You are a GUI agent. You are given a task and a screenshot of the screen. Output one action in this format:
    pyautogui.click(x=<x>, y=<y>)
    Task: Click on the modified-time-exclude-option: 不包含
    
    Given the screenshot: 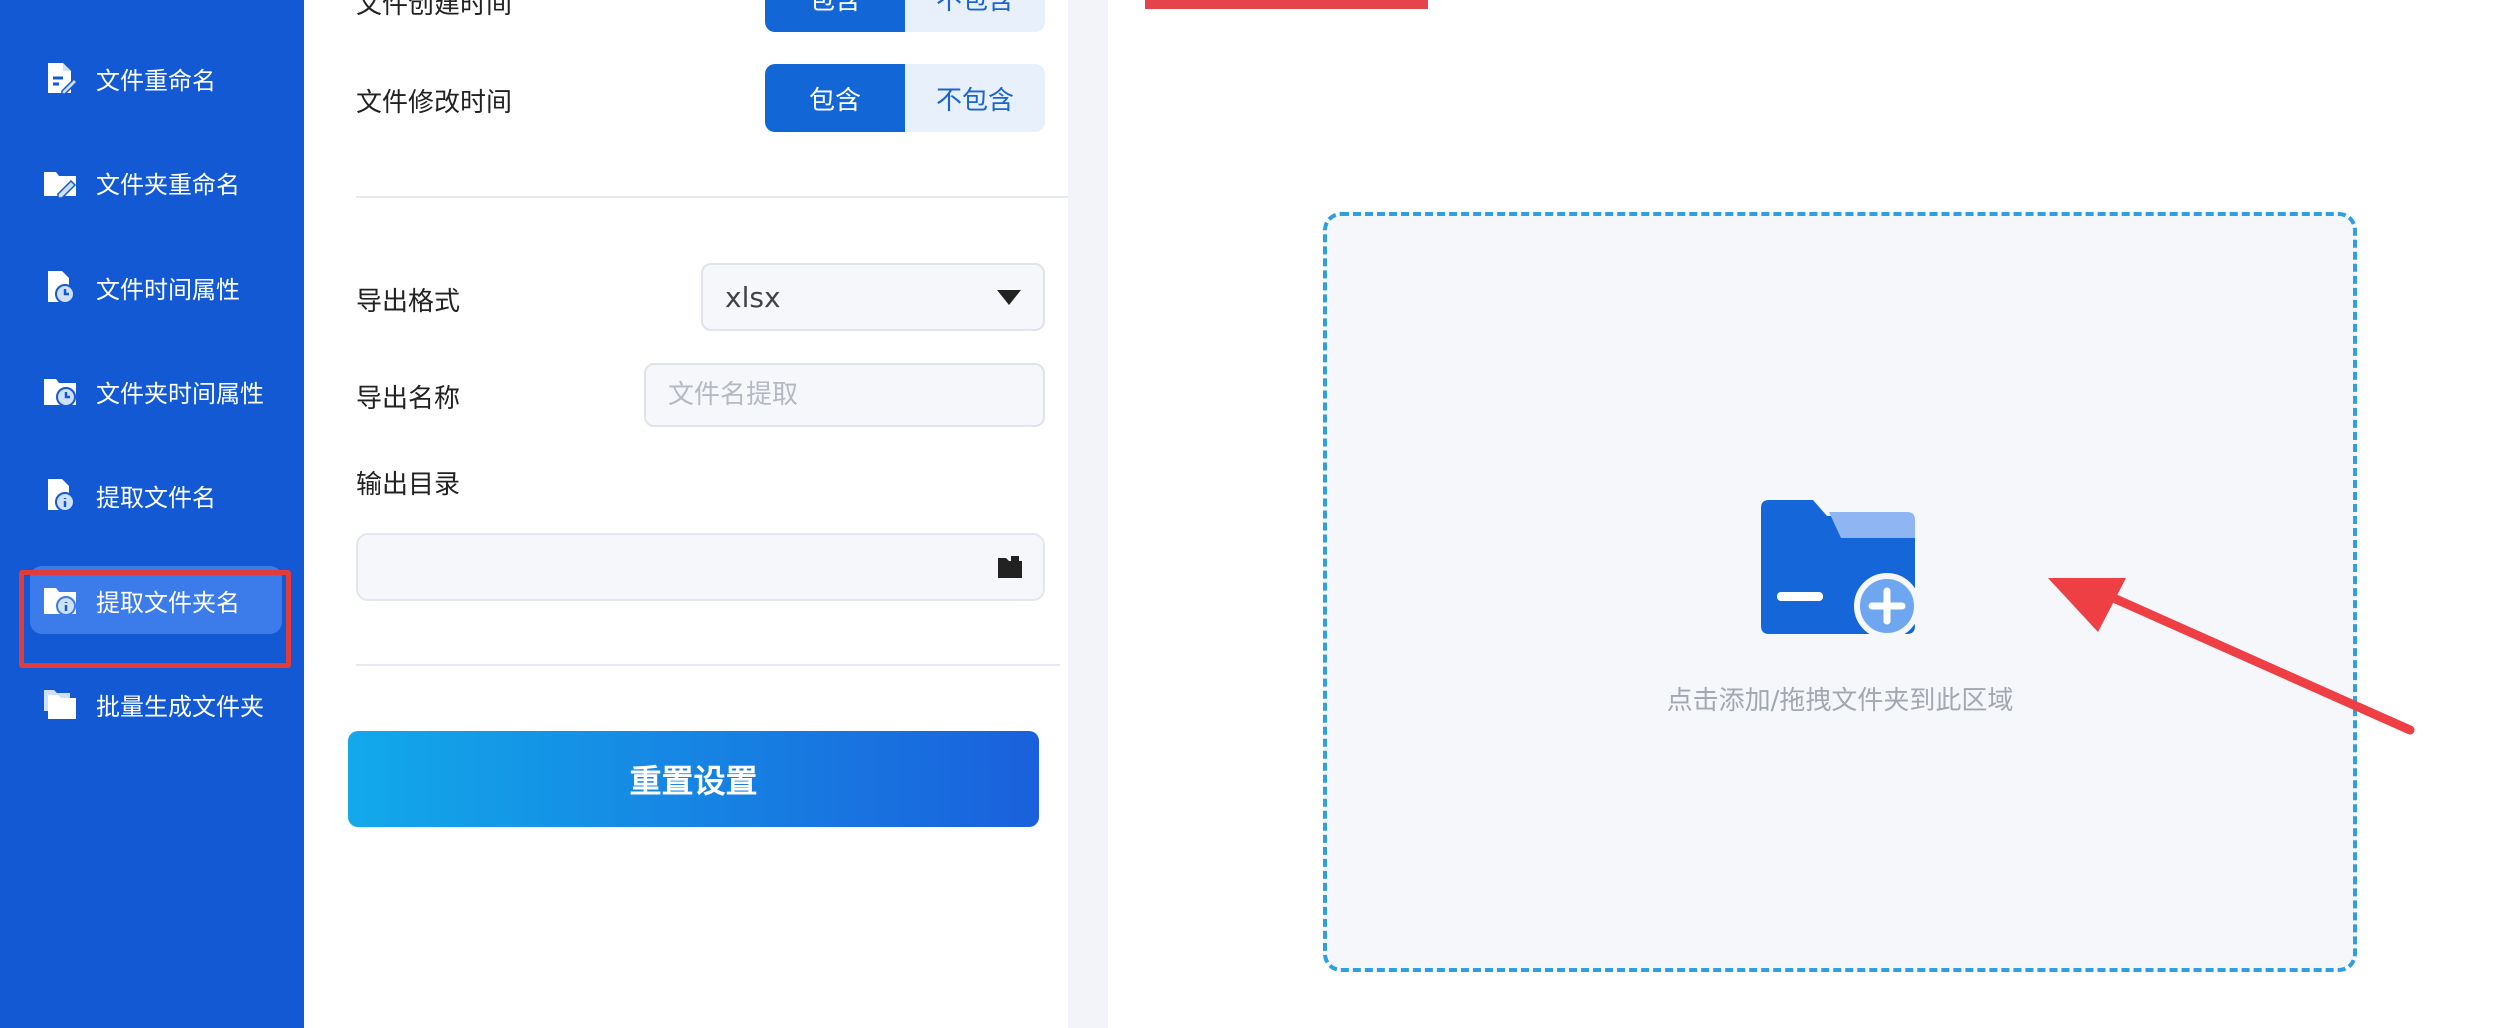 What is the action you would take?
    pyautogui.click(x=975, y=98)
    